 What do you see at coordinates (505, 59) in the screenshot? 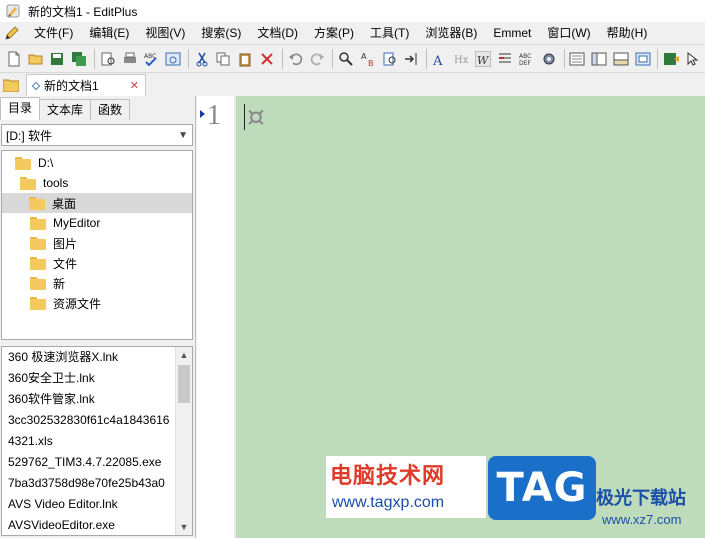
I see `line-numbers-icon` at bounding box center [505, 59].